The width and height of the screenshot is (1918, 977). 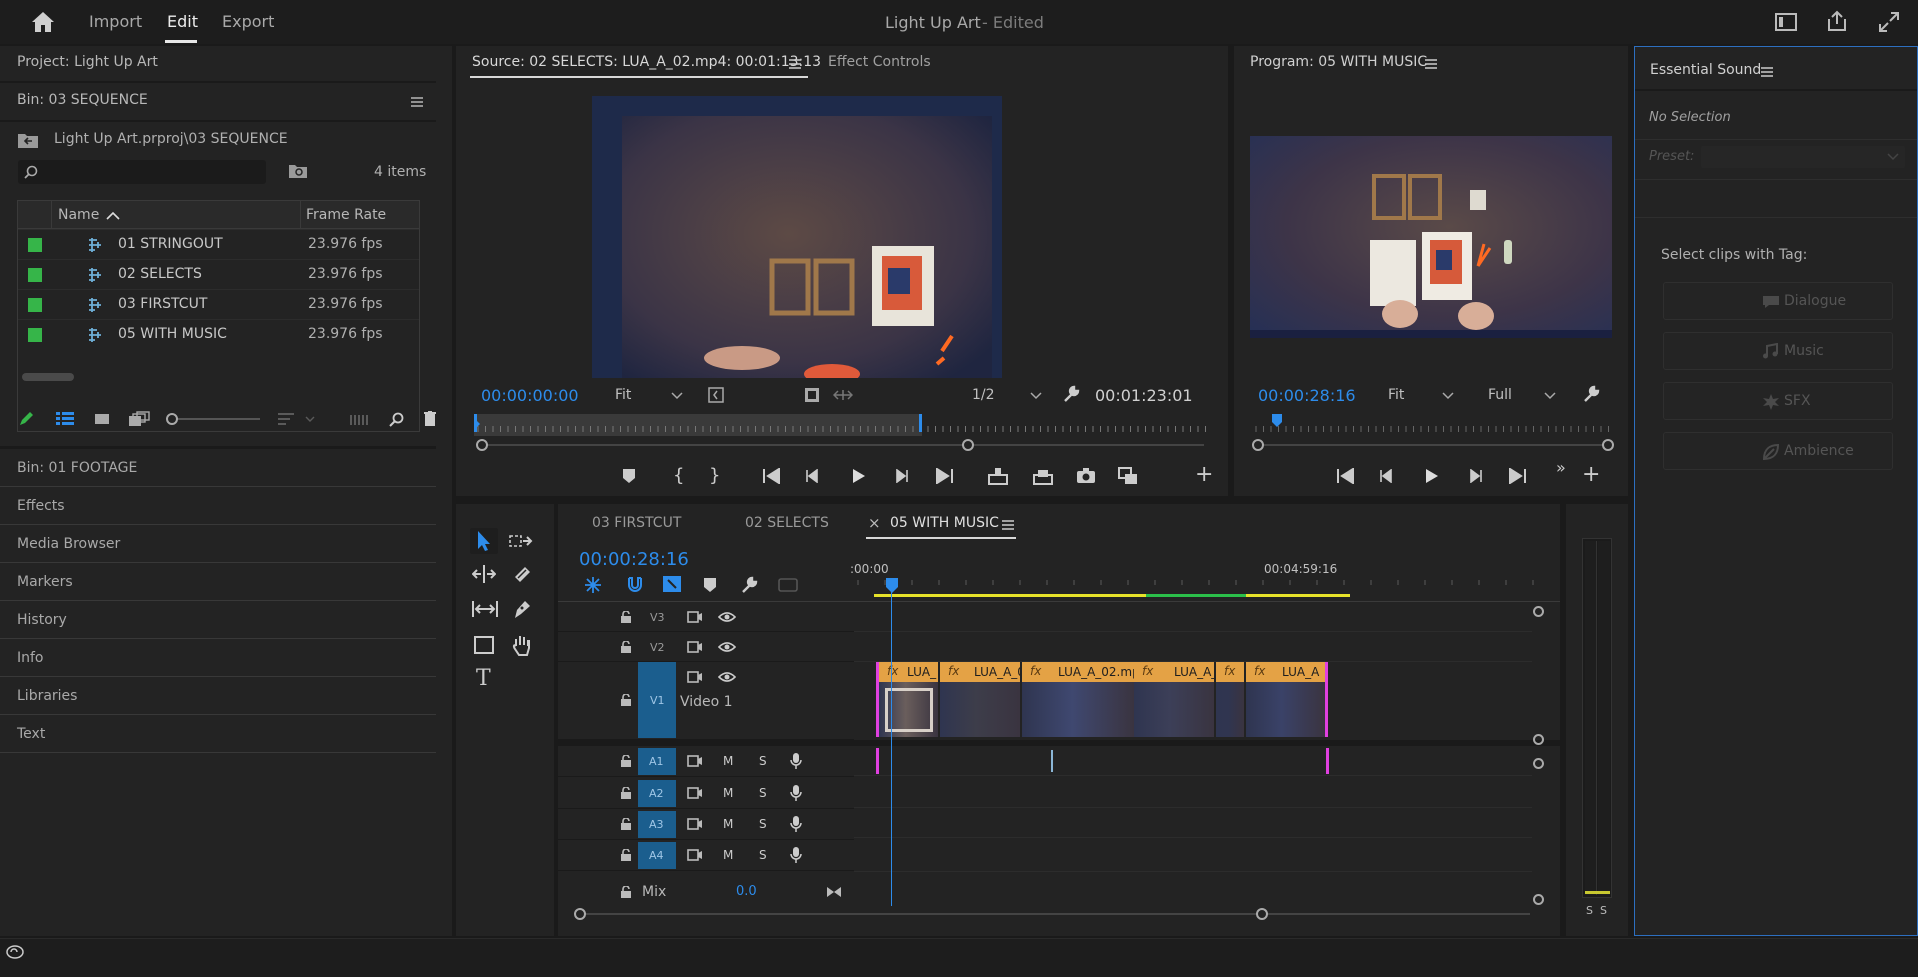 I want to click on bin-menu-icon, so click(x=417, y=102).